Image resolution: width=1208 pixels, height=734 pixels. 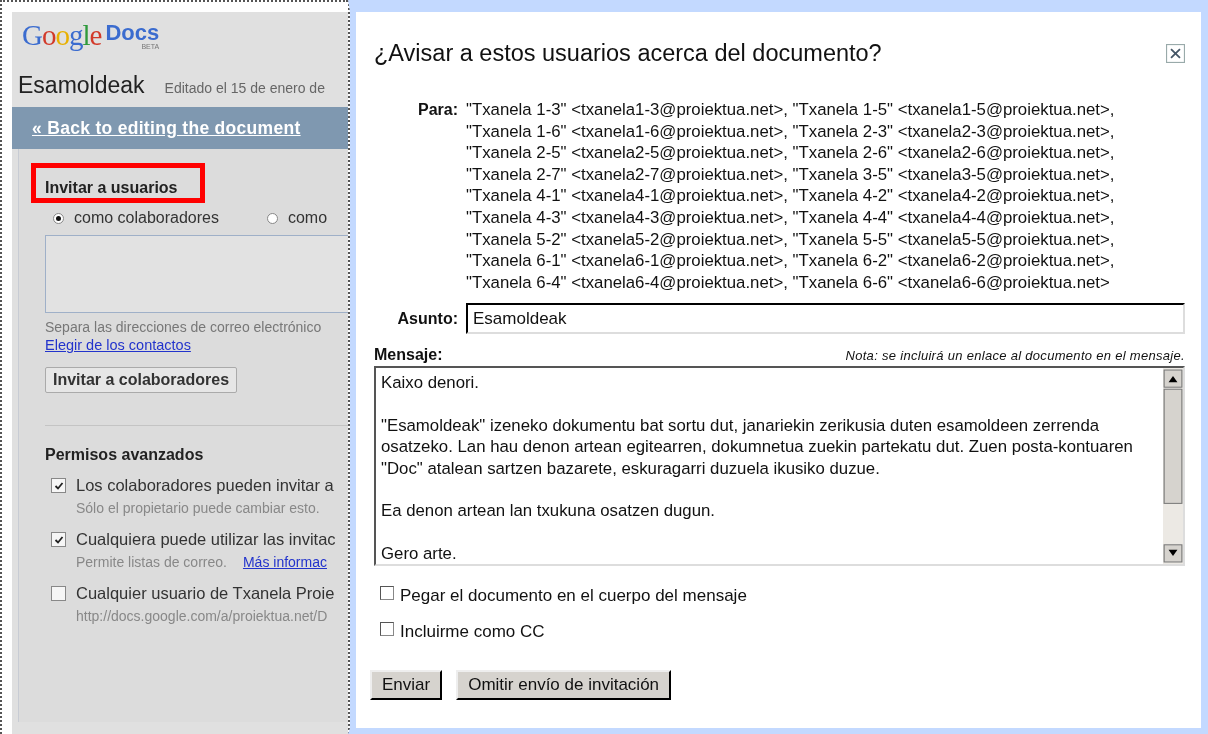 I want to click on option-label: Cualquiera puede utilizar las invitac, so click(x=206, y=539).